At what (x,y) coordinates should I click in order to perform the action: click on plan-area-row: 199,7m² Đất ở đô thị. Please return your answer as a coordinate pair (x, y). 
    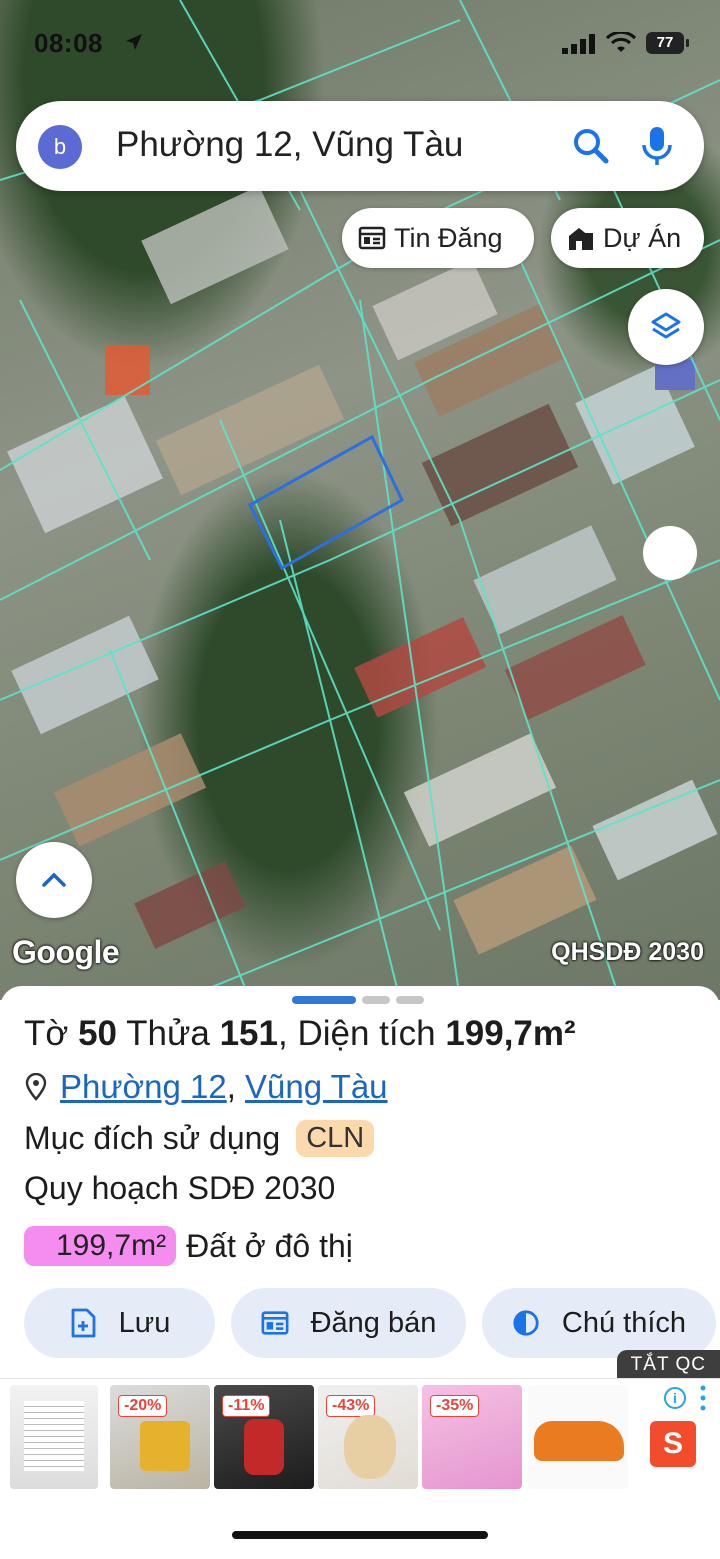
    Looking at the image, I should click on (188, 1246).